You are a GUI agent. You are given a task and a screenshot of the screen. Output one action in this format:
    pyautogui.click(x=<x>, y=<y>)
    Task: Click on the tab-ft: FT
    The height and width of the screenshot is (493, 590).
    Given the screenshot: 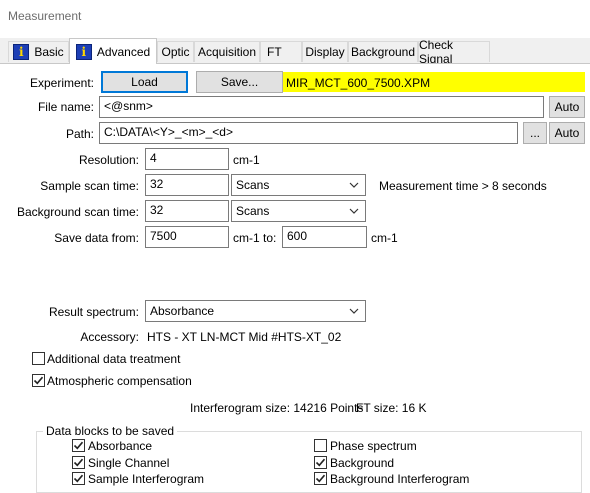 What is the action you would take?
    pyautogui.click(x=281, y=51)
    